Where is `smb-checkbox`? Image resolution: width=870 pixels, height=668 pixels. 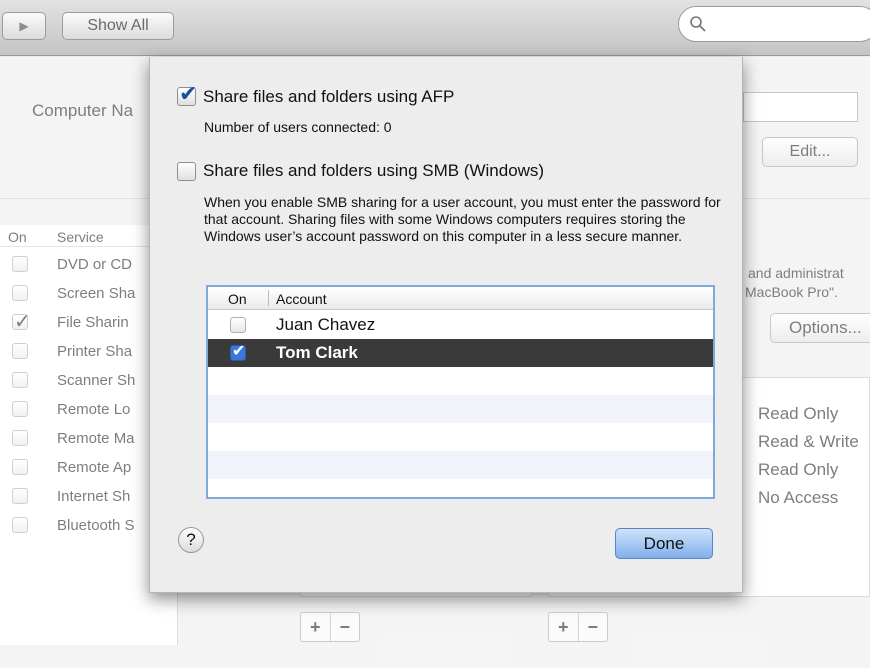 smb-checkbox is located at coordinates (186, 171).